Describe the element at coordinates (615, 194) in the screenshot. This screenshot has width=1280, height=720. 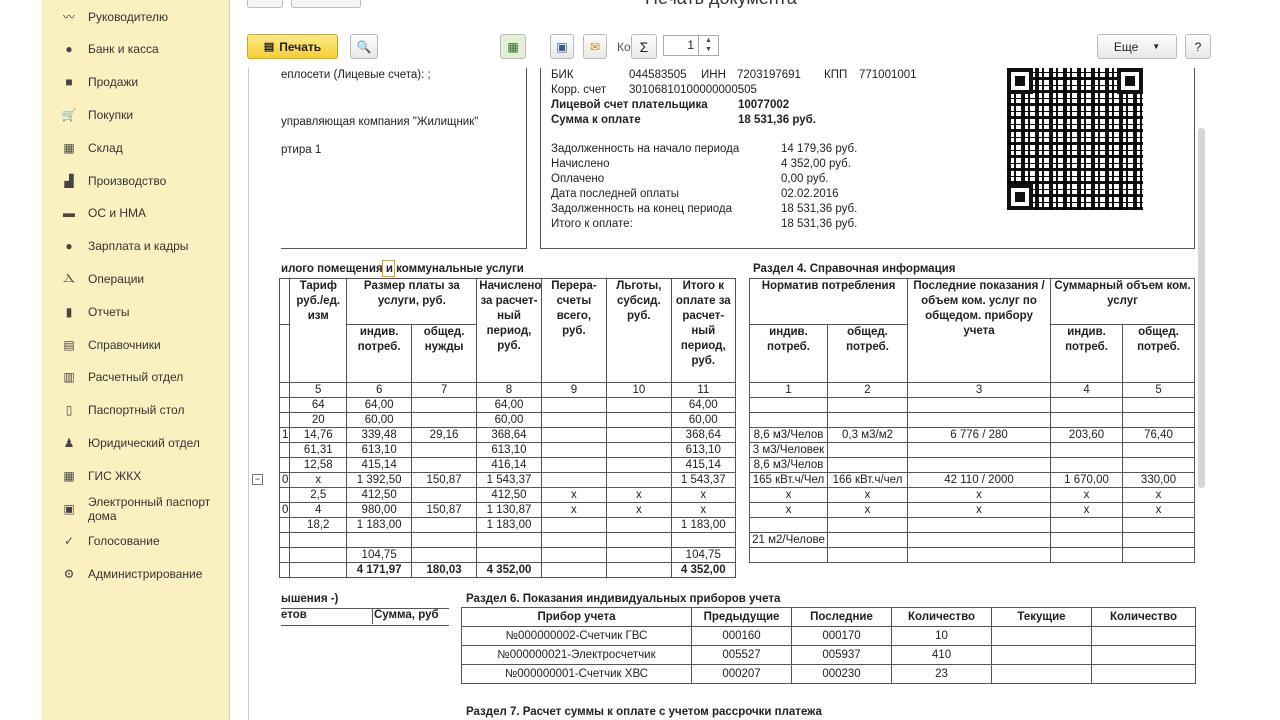
I see `summary-label: Дата последней оплаты` at that location.